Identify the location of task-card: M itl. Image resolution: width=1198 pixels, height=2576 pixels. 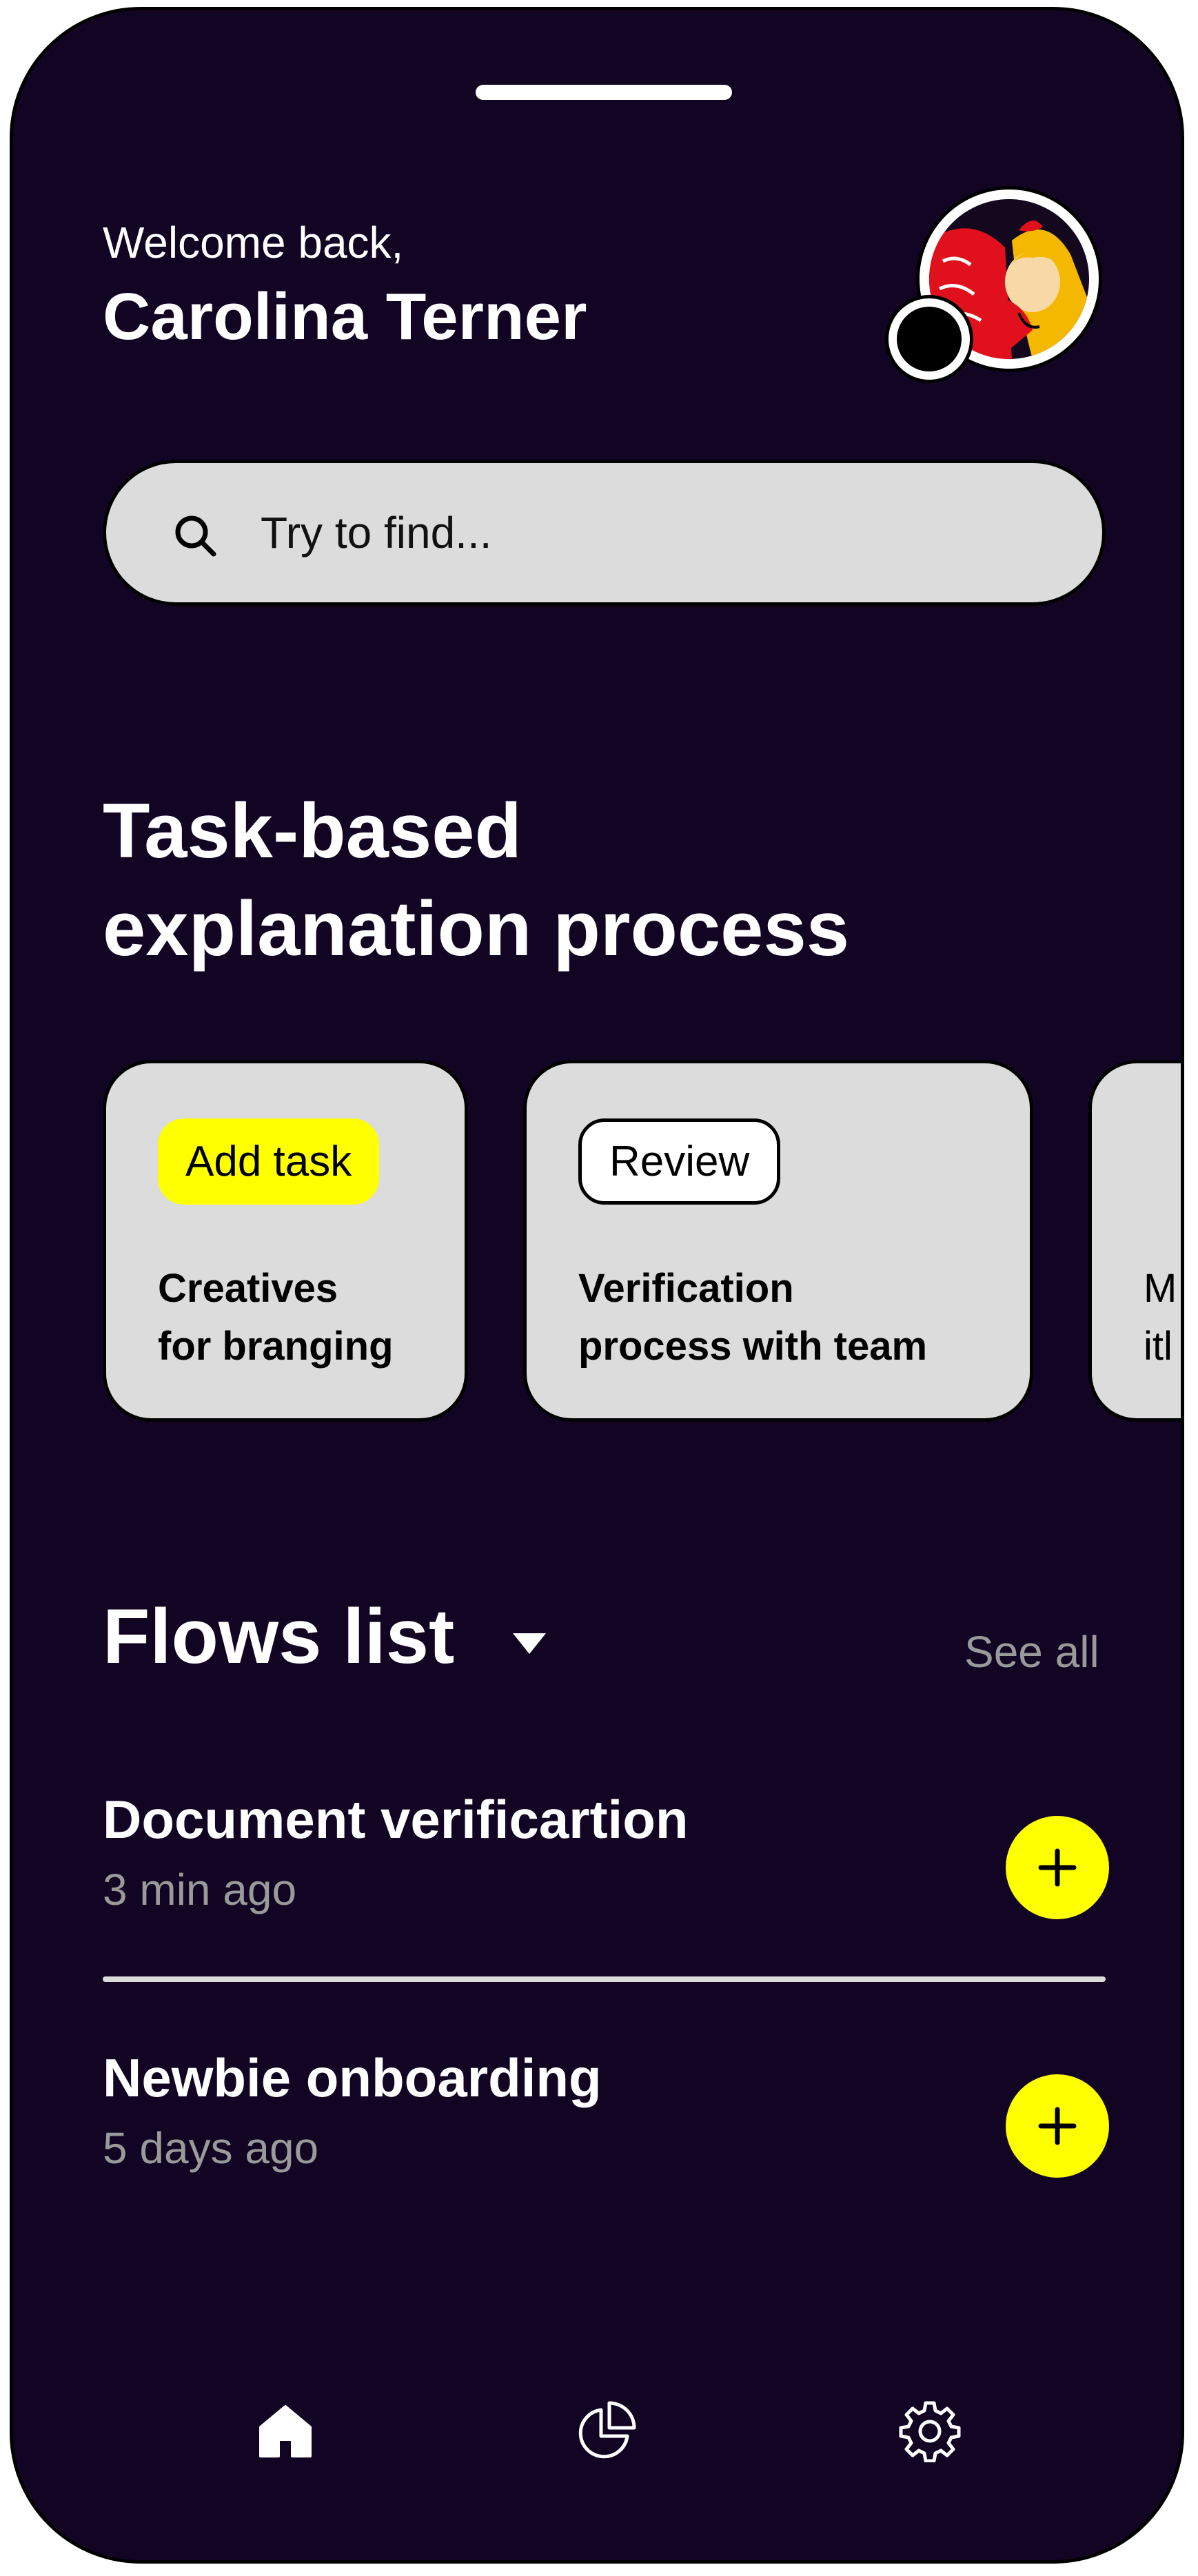
(1134, 1241).